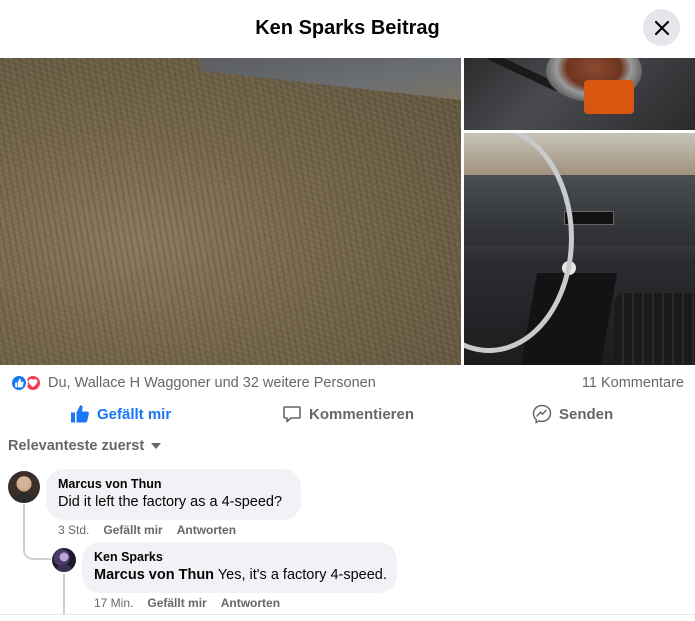 This screenshot has width=695, height=621. I want to click on reply-meta: 17 Min. Gefällt mir Antworten, so click(187, 603).